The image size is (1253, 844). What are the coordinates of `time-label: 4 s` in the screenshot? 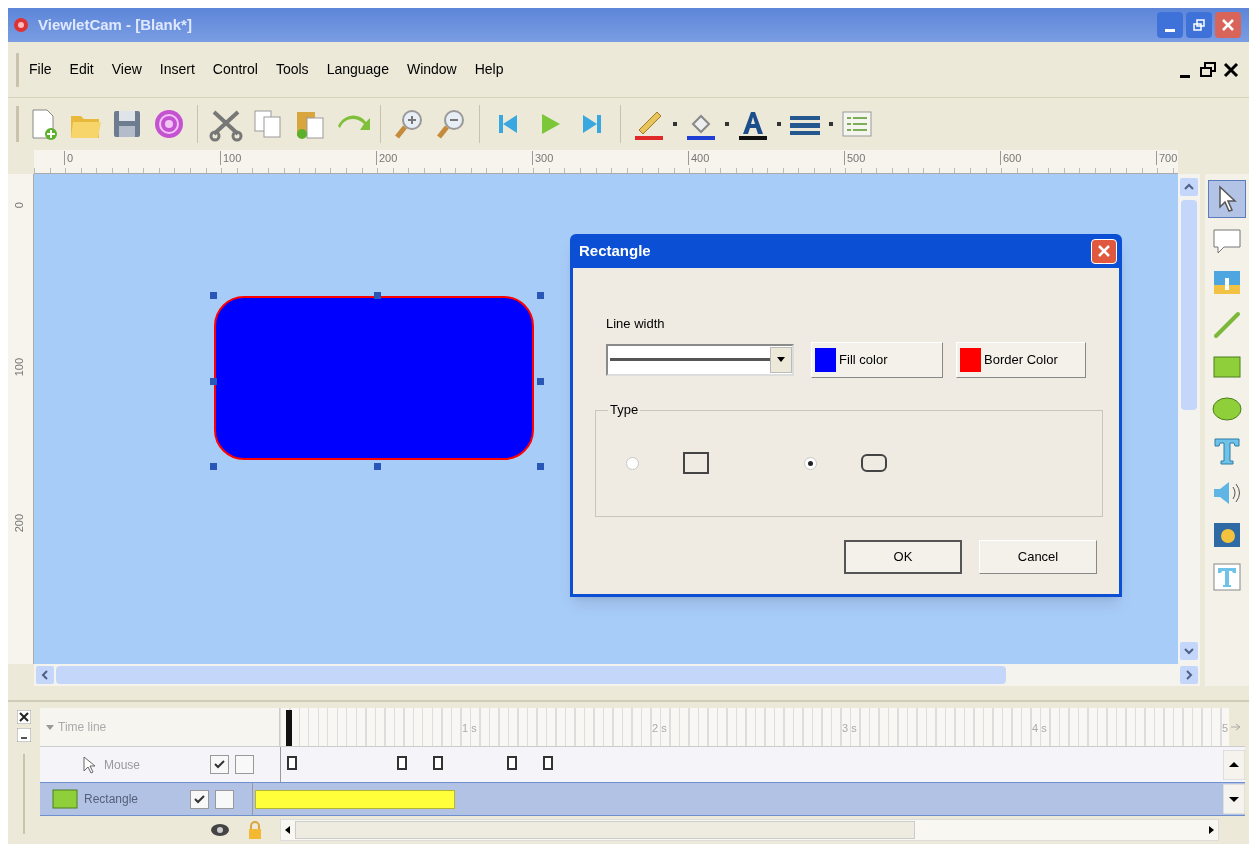 It's located at (1039, 728).